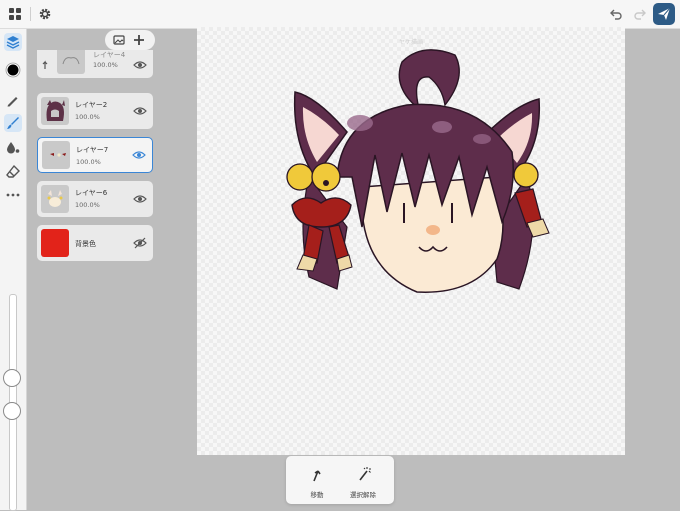 This screenshot has width=680, height=511. Describe the element at coordinates (95, 199) in the screenshot. I see `layer-item-6: レイヤー6 100.0%` at that location.